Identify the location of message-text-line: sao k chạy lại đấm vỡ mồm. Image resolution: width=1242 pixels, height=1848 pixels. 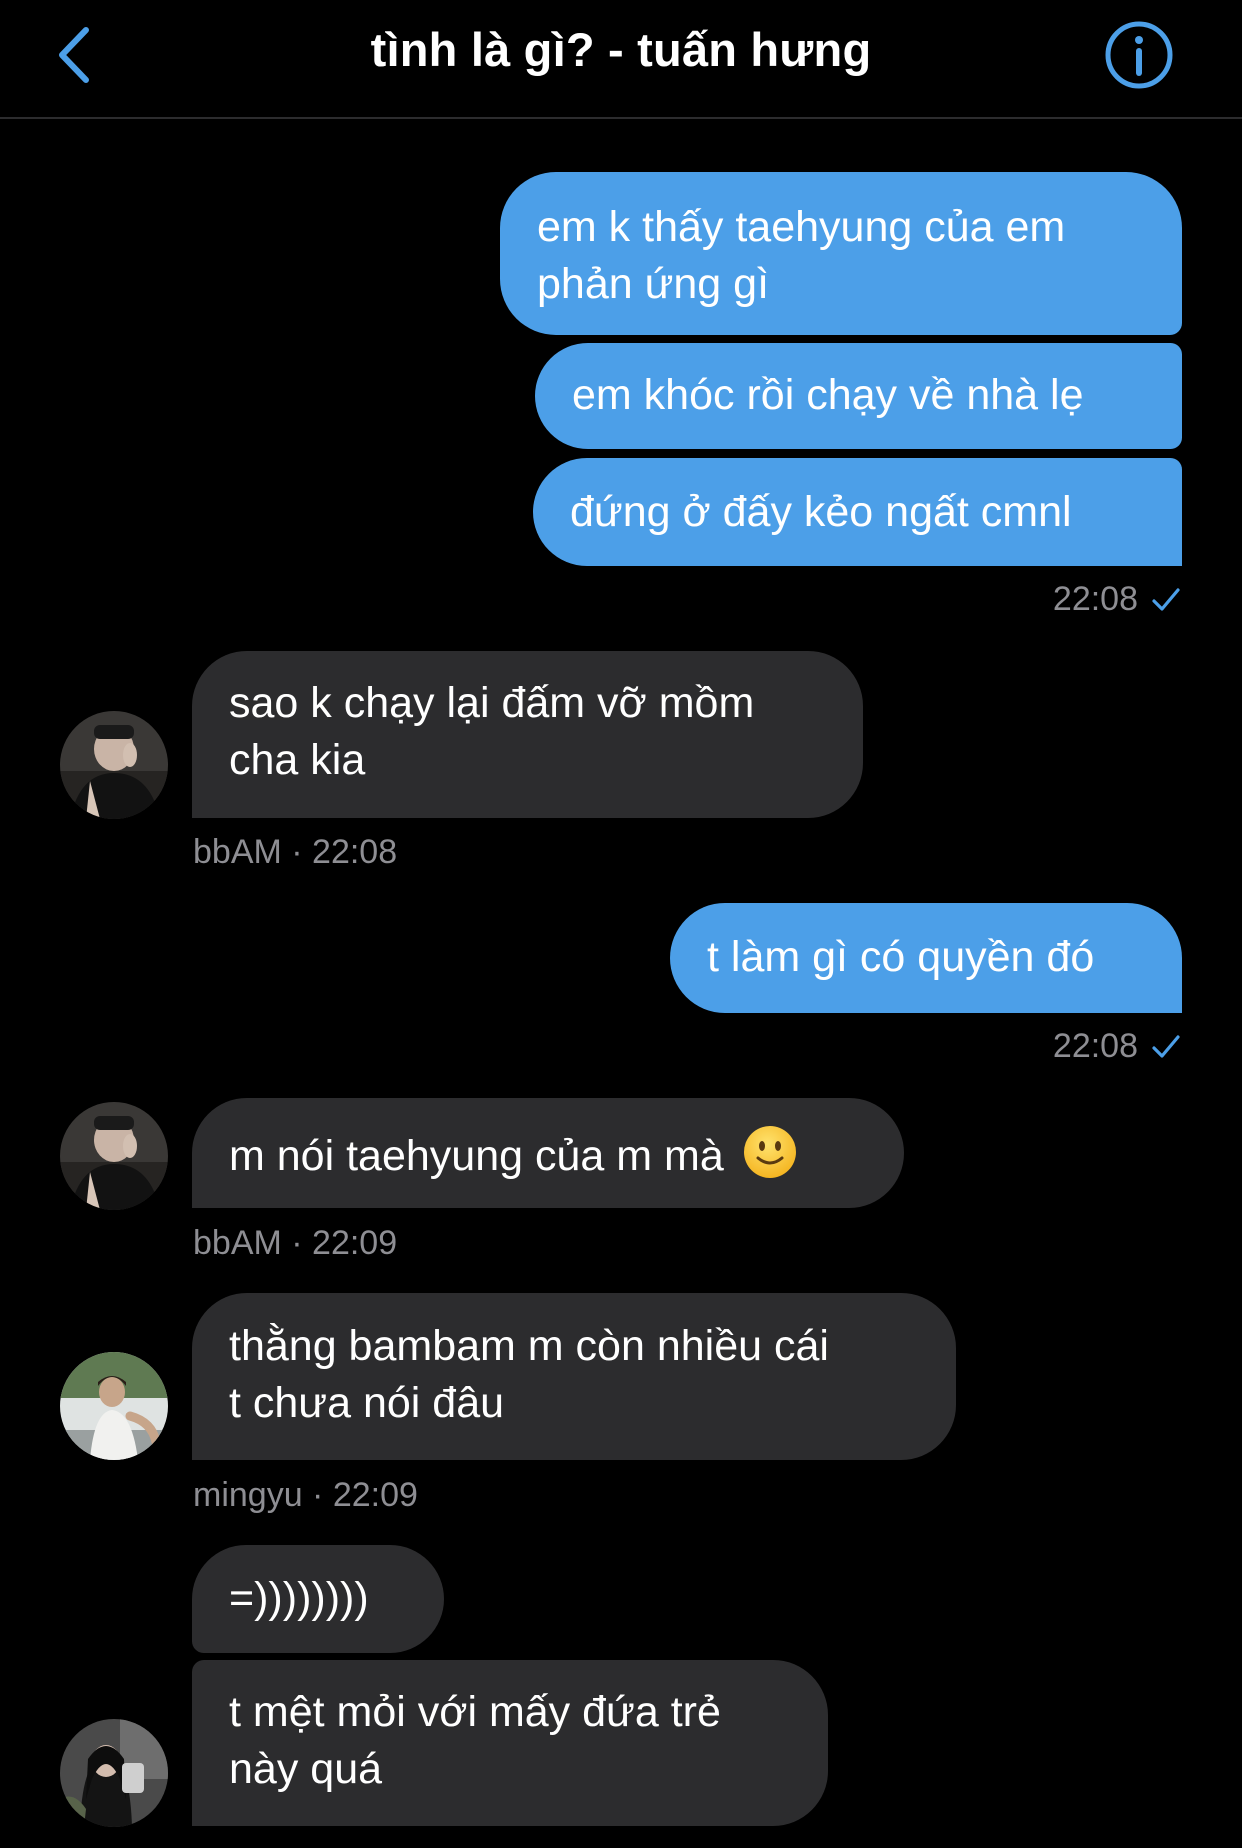
(492, 703).